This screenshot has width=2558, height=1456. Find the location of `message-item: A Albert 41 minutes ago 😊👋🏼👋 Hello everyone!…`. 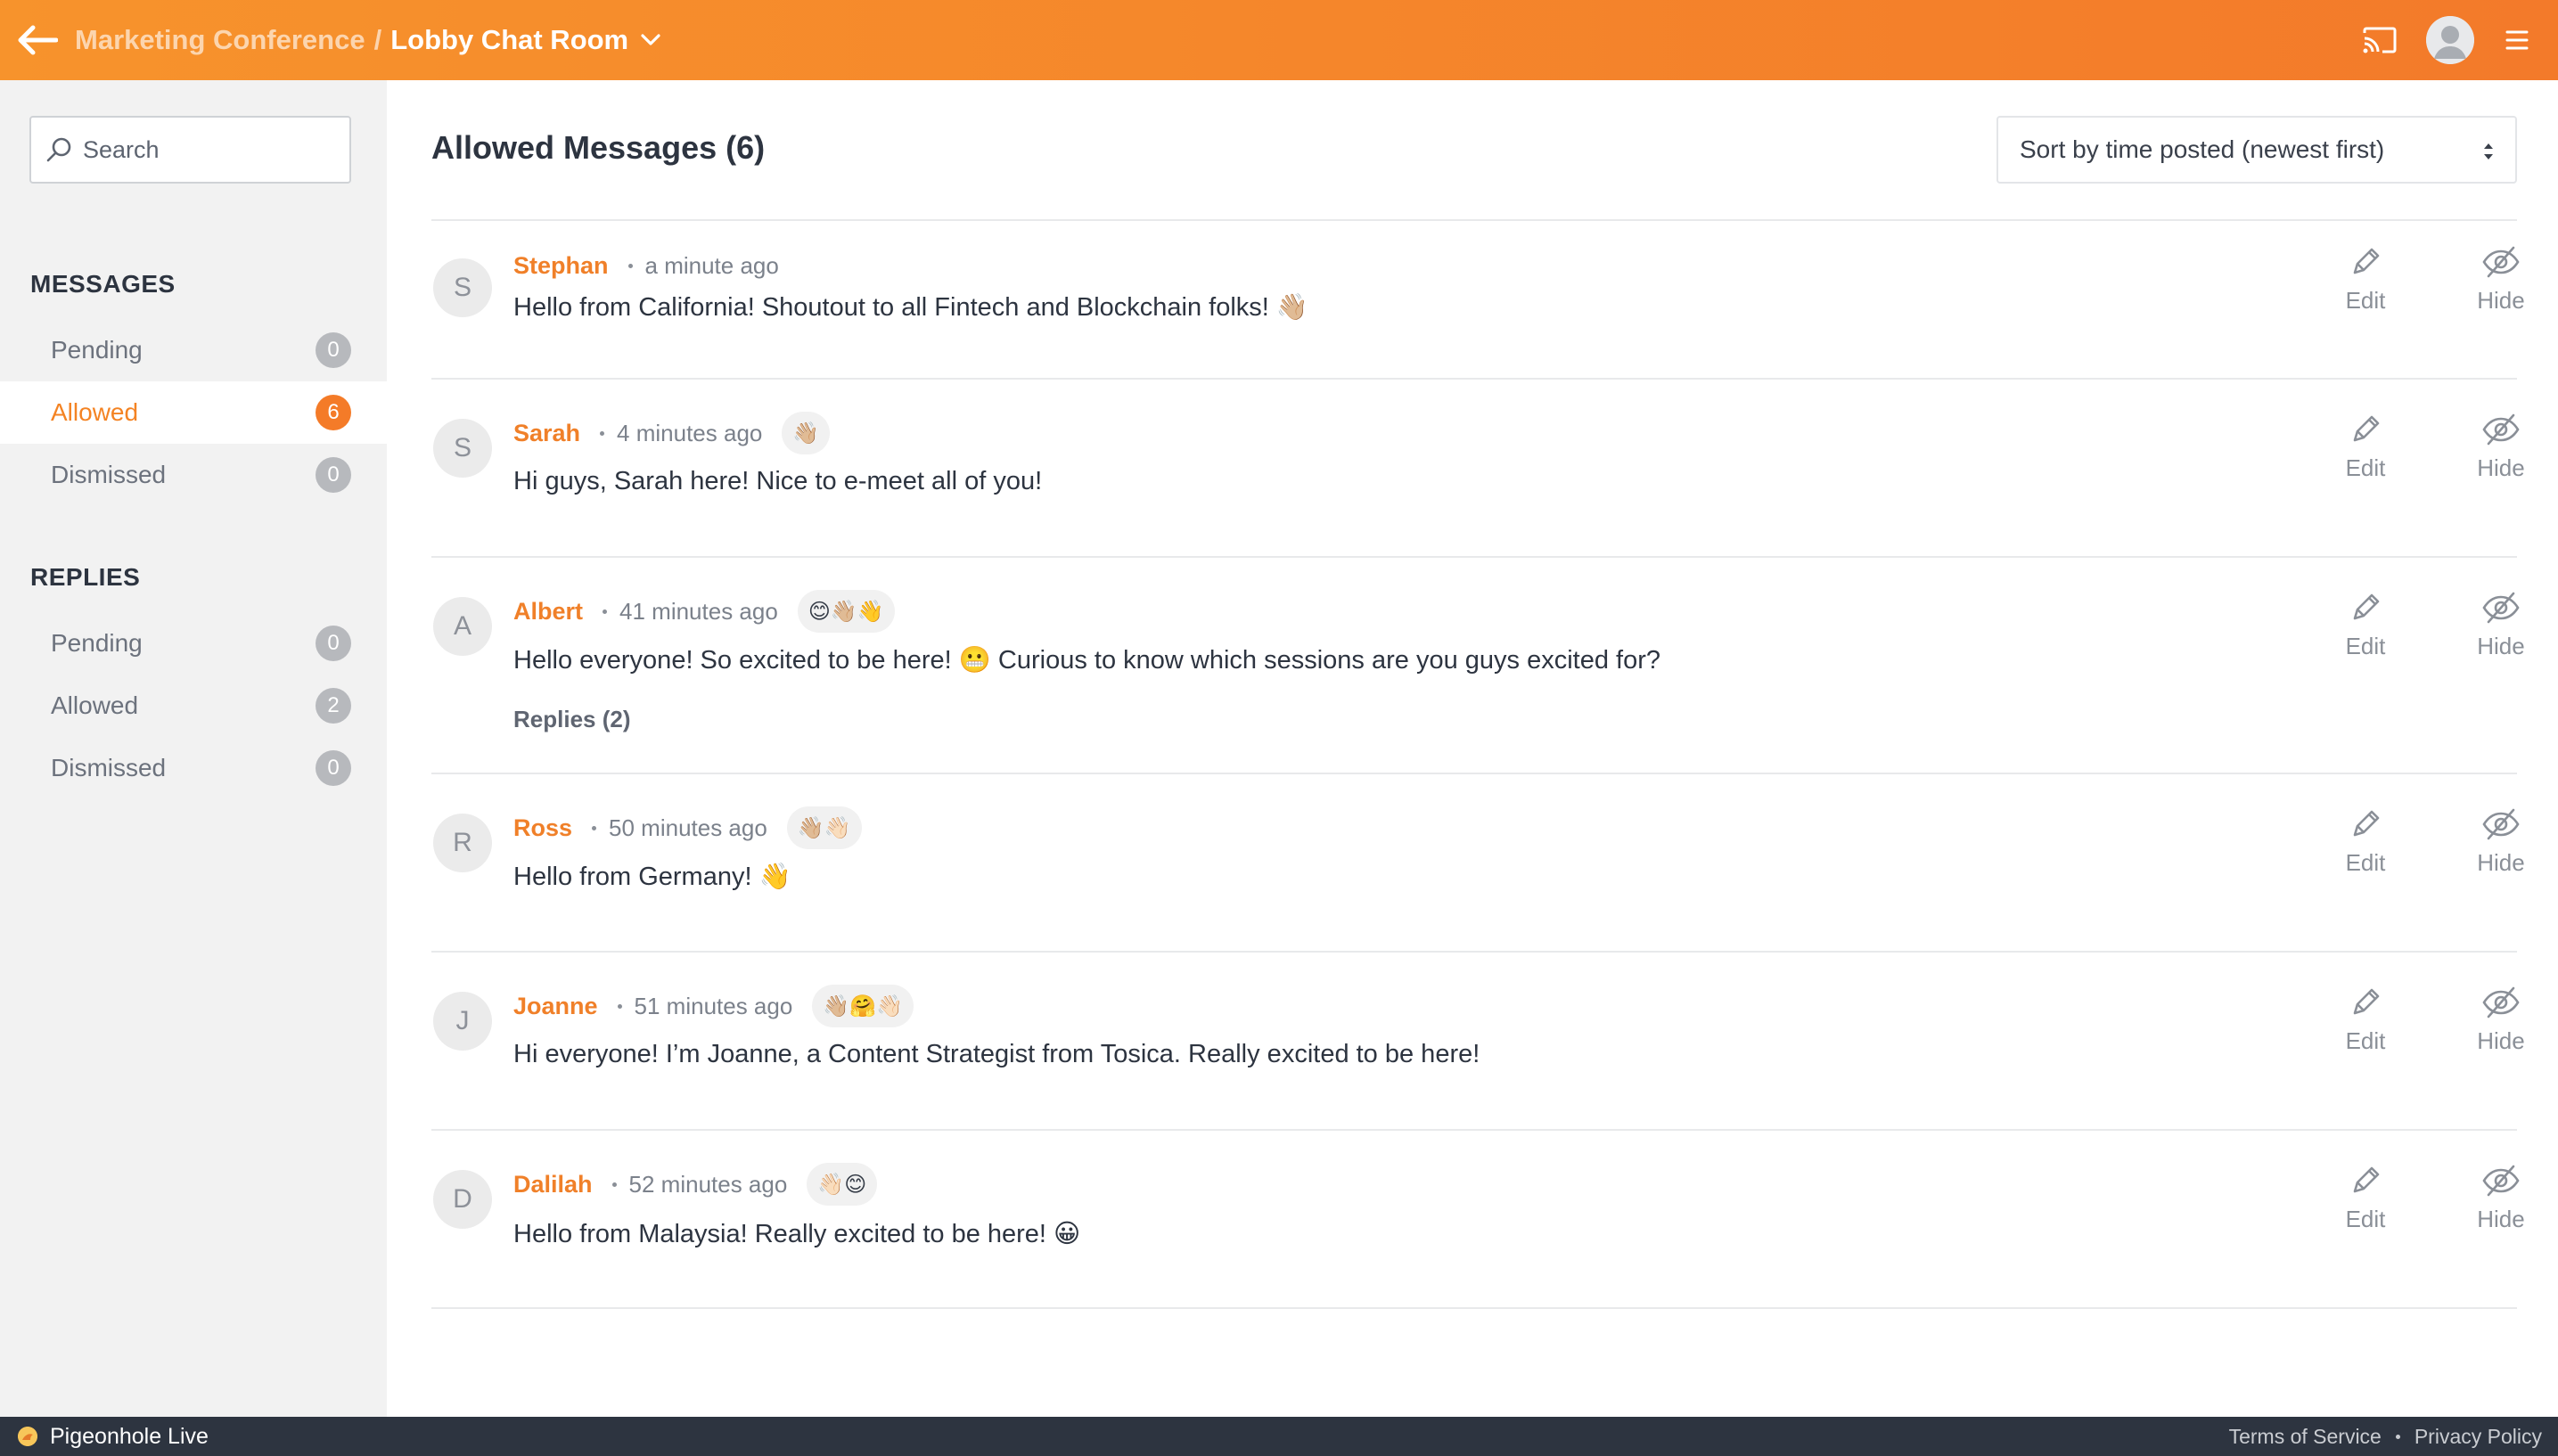

message-item: A Albert 41 minutes ago 😊👋🏼👋 Hello everyone!… is located at coordinates (1478, 666).